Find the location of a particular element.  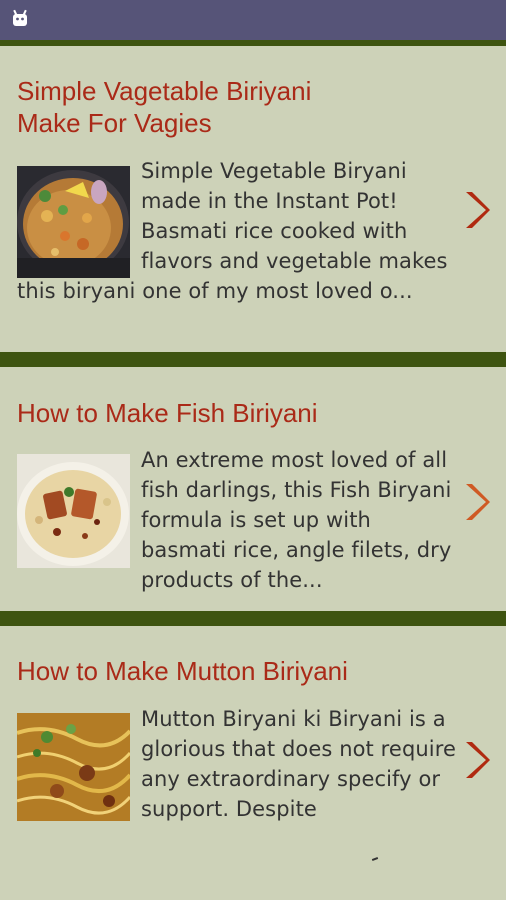

scroll-artifact is located at coordinates (375, 859).